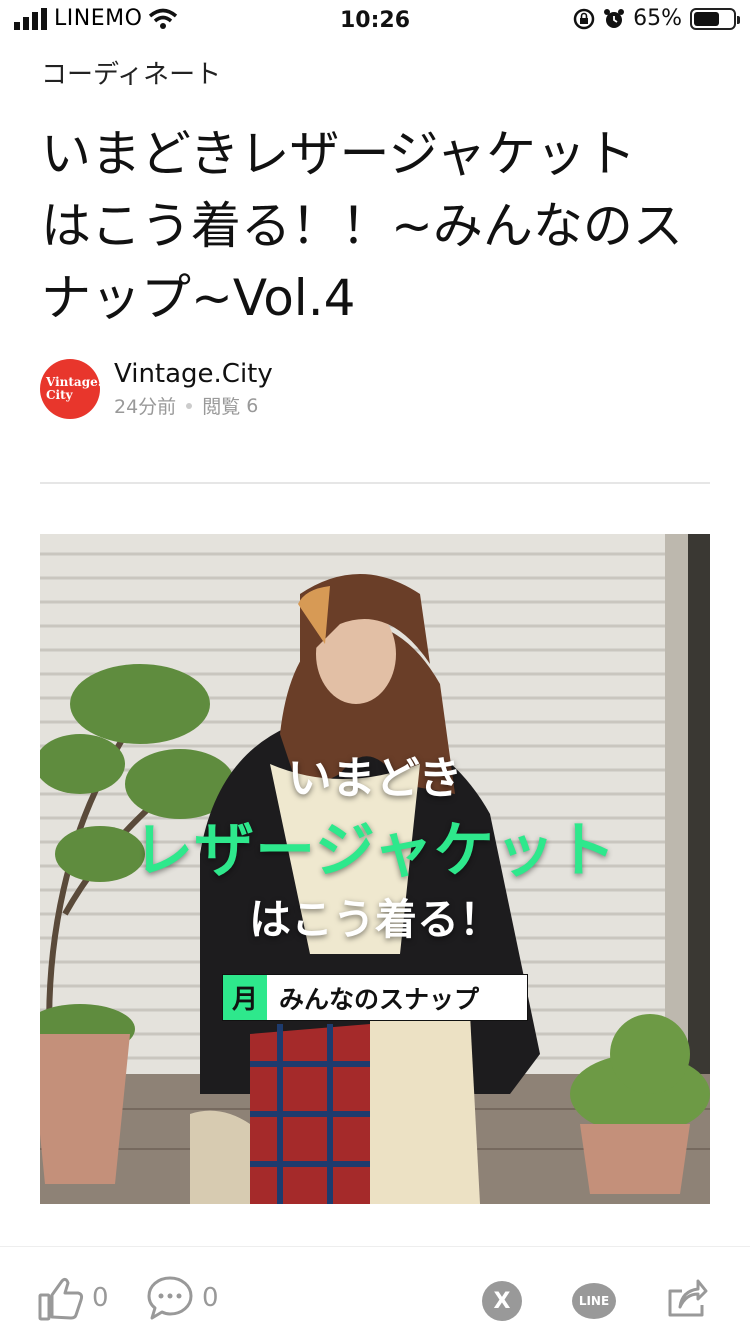 This screenshot has height=1334, width=750. Describe the element at coordinates (657, 18) in the screenshot. I see `battery-percent: 65%` at that location.